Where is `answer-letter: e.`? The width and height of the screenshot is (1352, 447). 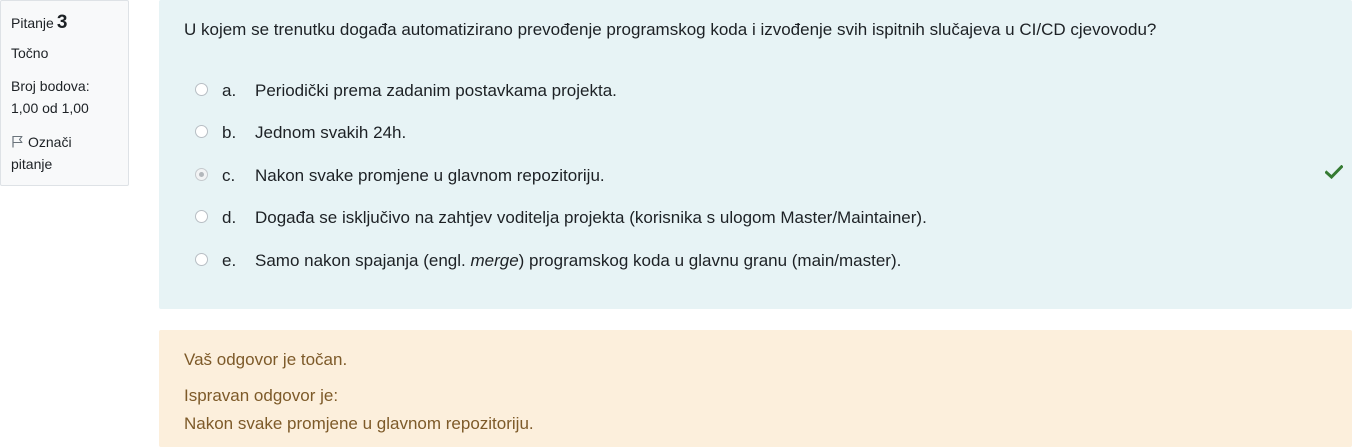
answer-letter: e. is located at coordinates (229, 260).